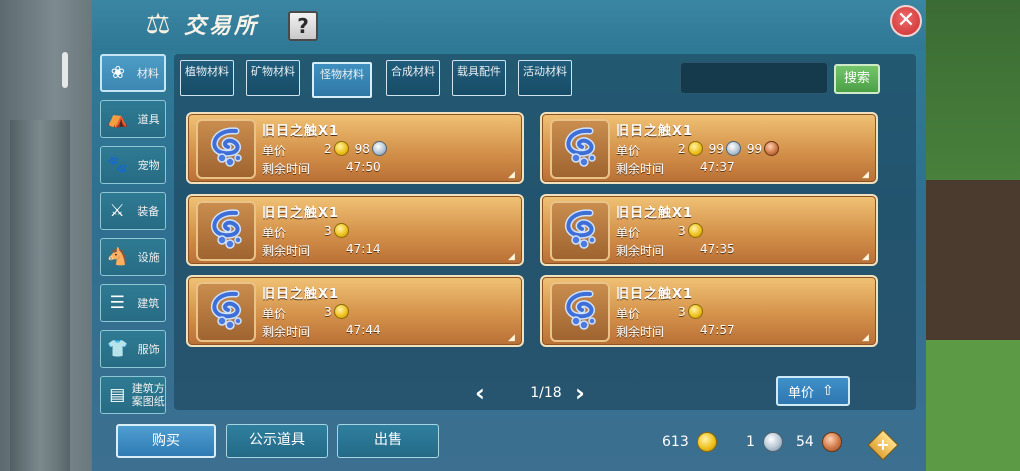 The width and height of the screenshot is (1020, 471). I want to click on sidebar-item-label: 装备, so click(148, 211).